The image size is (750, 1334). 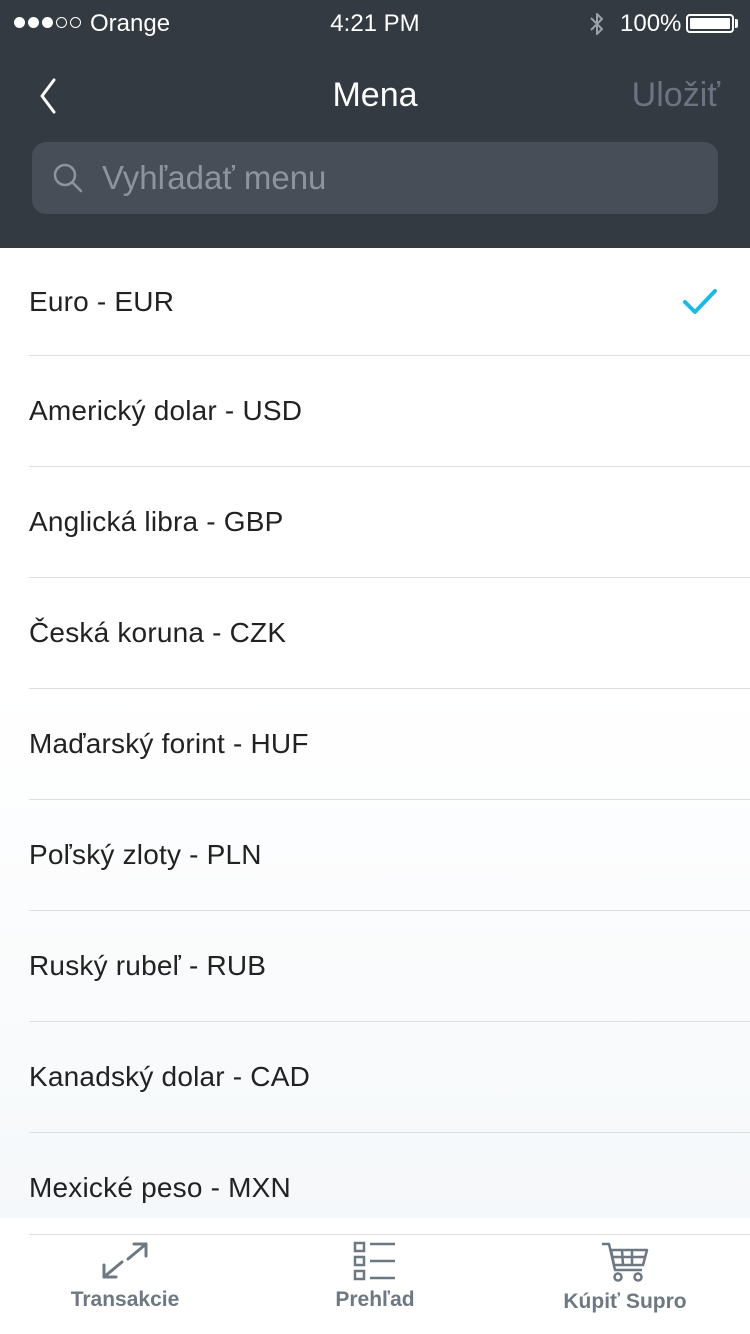 What do you see at coordinates (375, 1287) in the screenshot?
I see `tab-overview: Prehľad` at bounding box center [375, 1287].